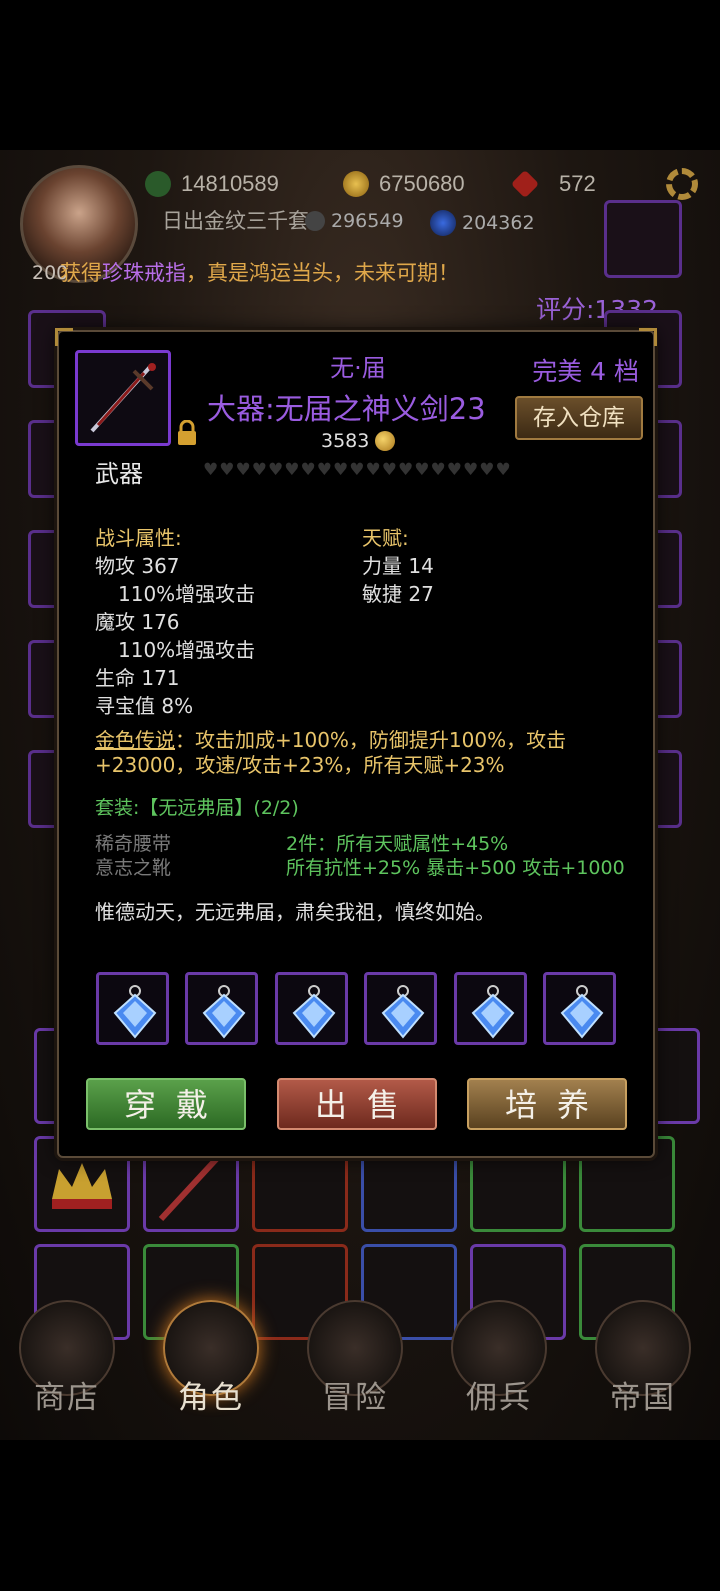 This screenshot has height=1591, width=720. What do you see at coordinates (355, 1360) in the screenshot?
I see `nav-adventure: 冒险` at bounding box center [355, 1360].